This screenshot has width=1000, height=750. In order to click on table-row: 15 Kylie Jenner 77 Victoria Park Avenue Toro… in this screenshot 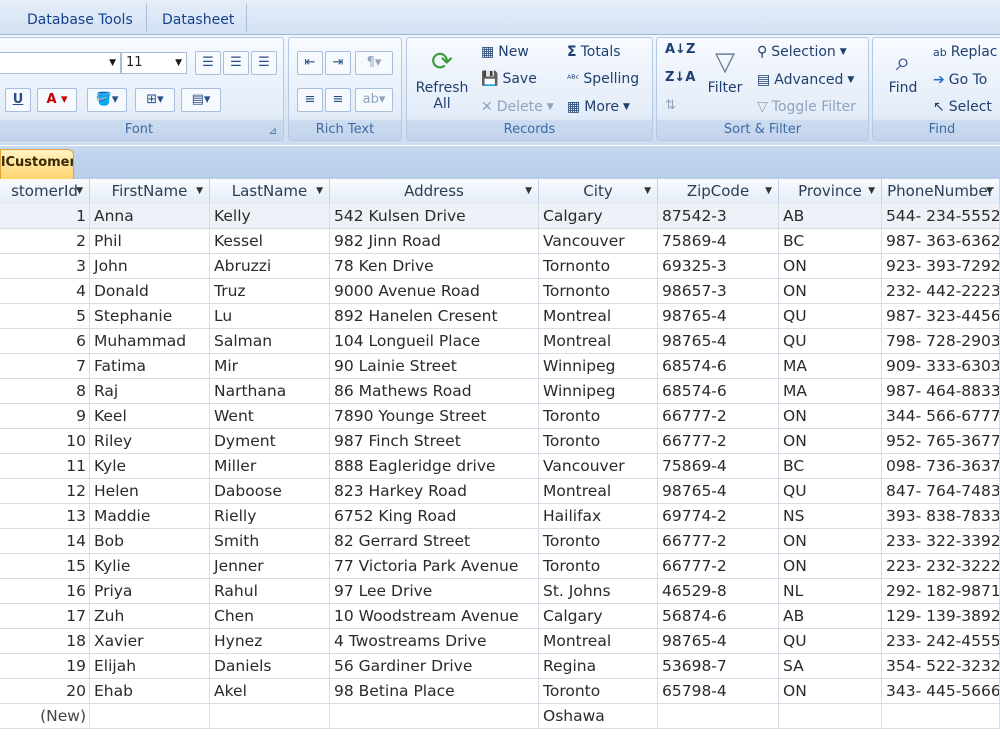, I will do `click(500, 566)`.